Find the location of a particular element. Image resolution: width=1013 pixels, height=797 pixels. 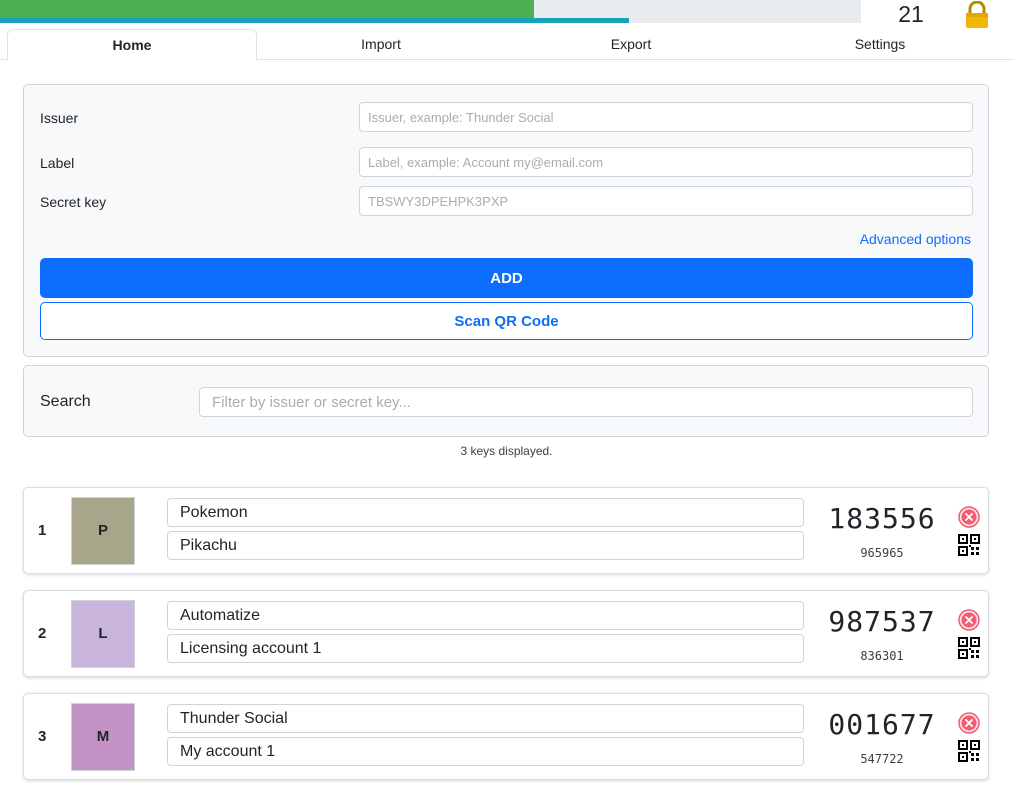

key-card: 1 P 183556 965965 is located at coordinates (506, 530).